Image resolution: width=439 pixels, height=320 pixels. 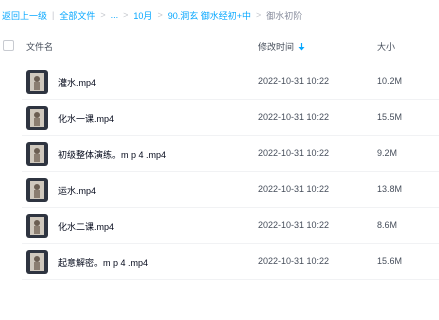 What do you see at coordinates (390, 117) in the screenshot?
I see `file-size: 15.5M` at bounding box center [390, 117].